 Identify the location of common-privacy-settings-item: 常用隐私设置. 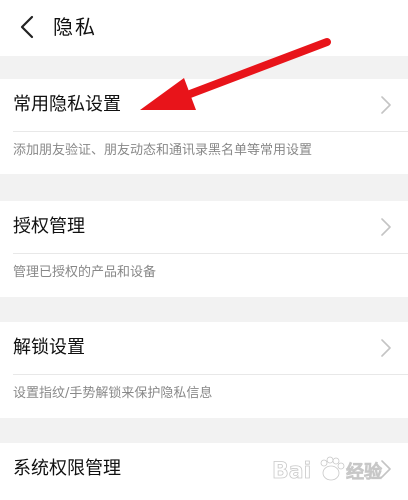
(204, 105).